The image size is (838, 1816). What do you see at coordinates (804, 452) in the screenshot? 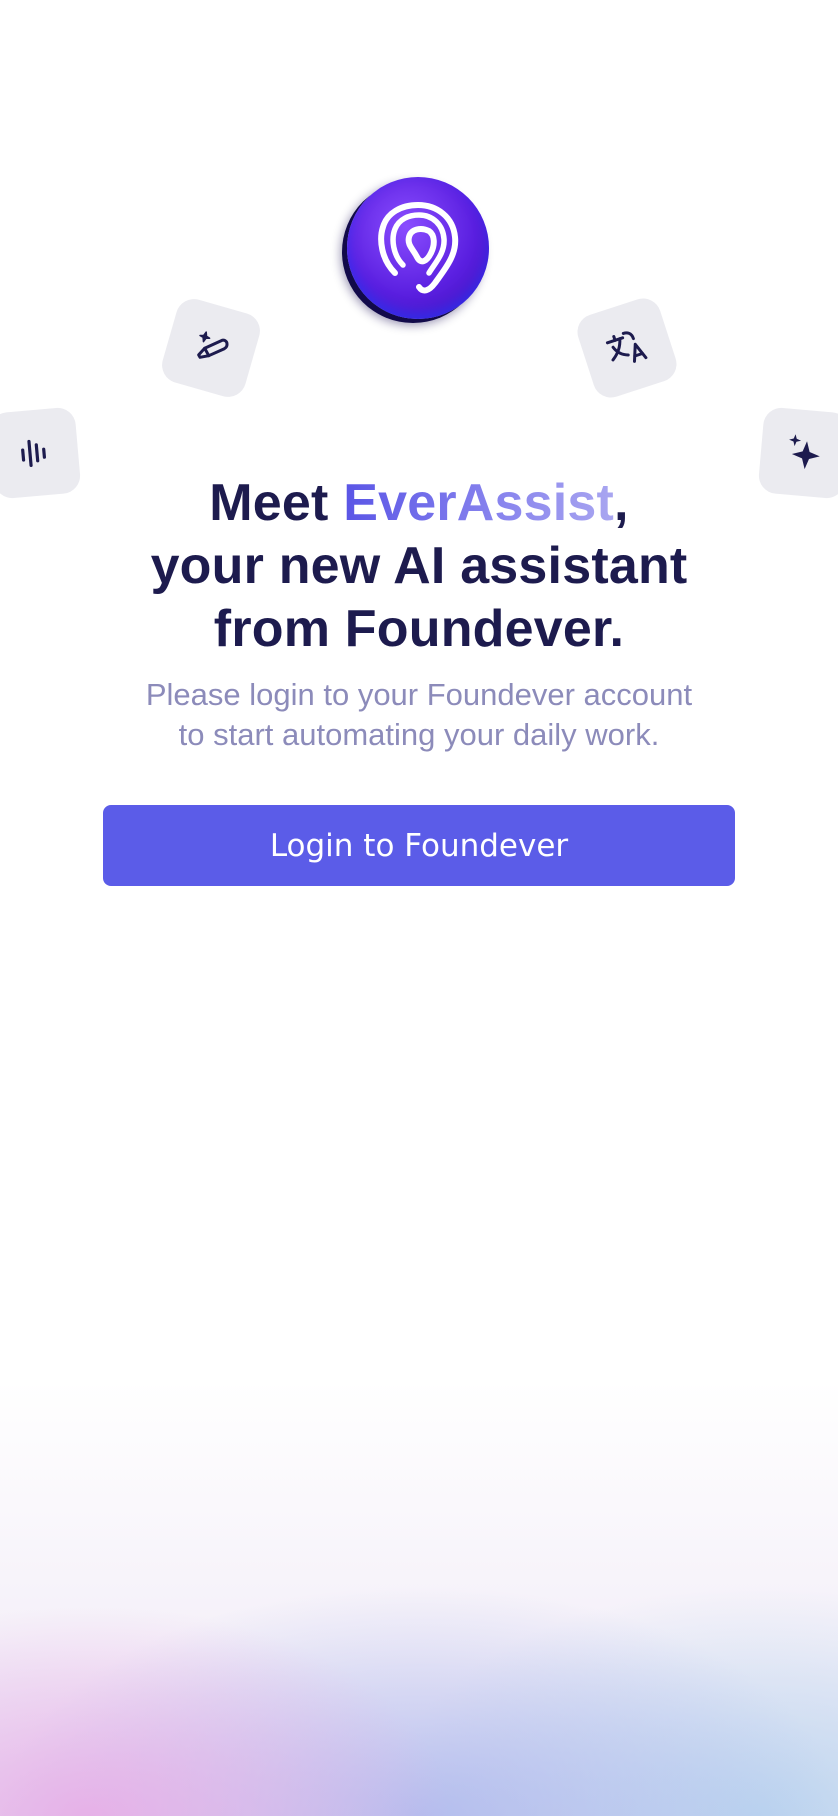
I see `sparkle-icon` at bounding box center [804, 452].